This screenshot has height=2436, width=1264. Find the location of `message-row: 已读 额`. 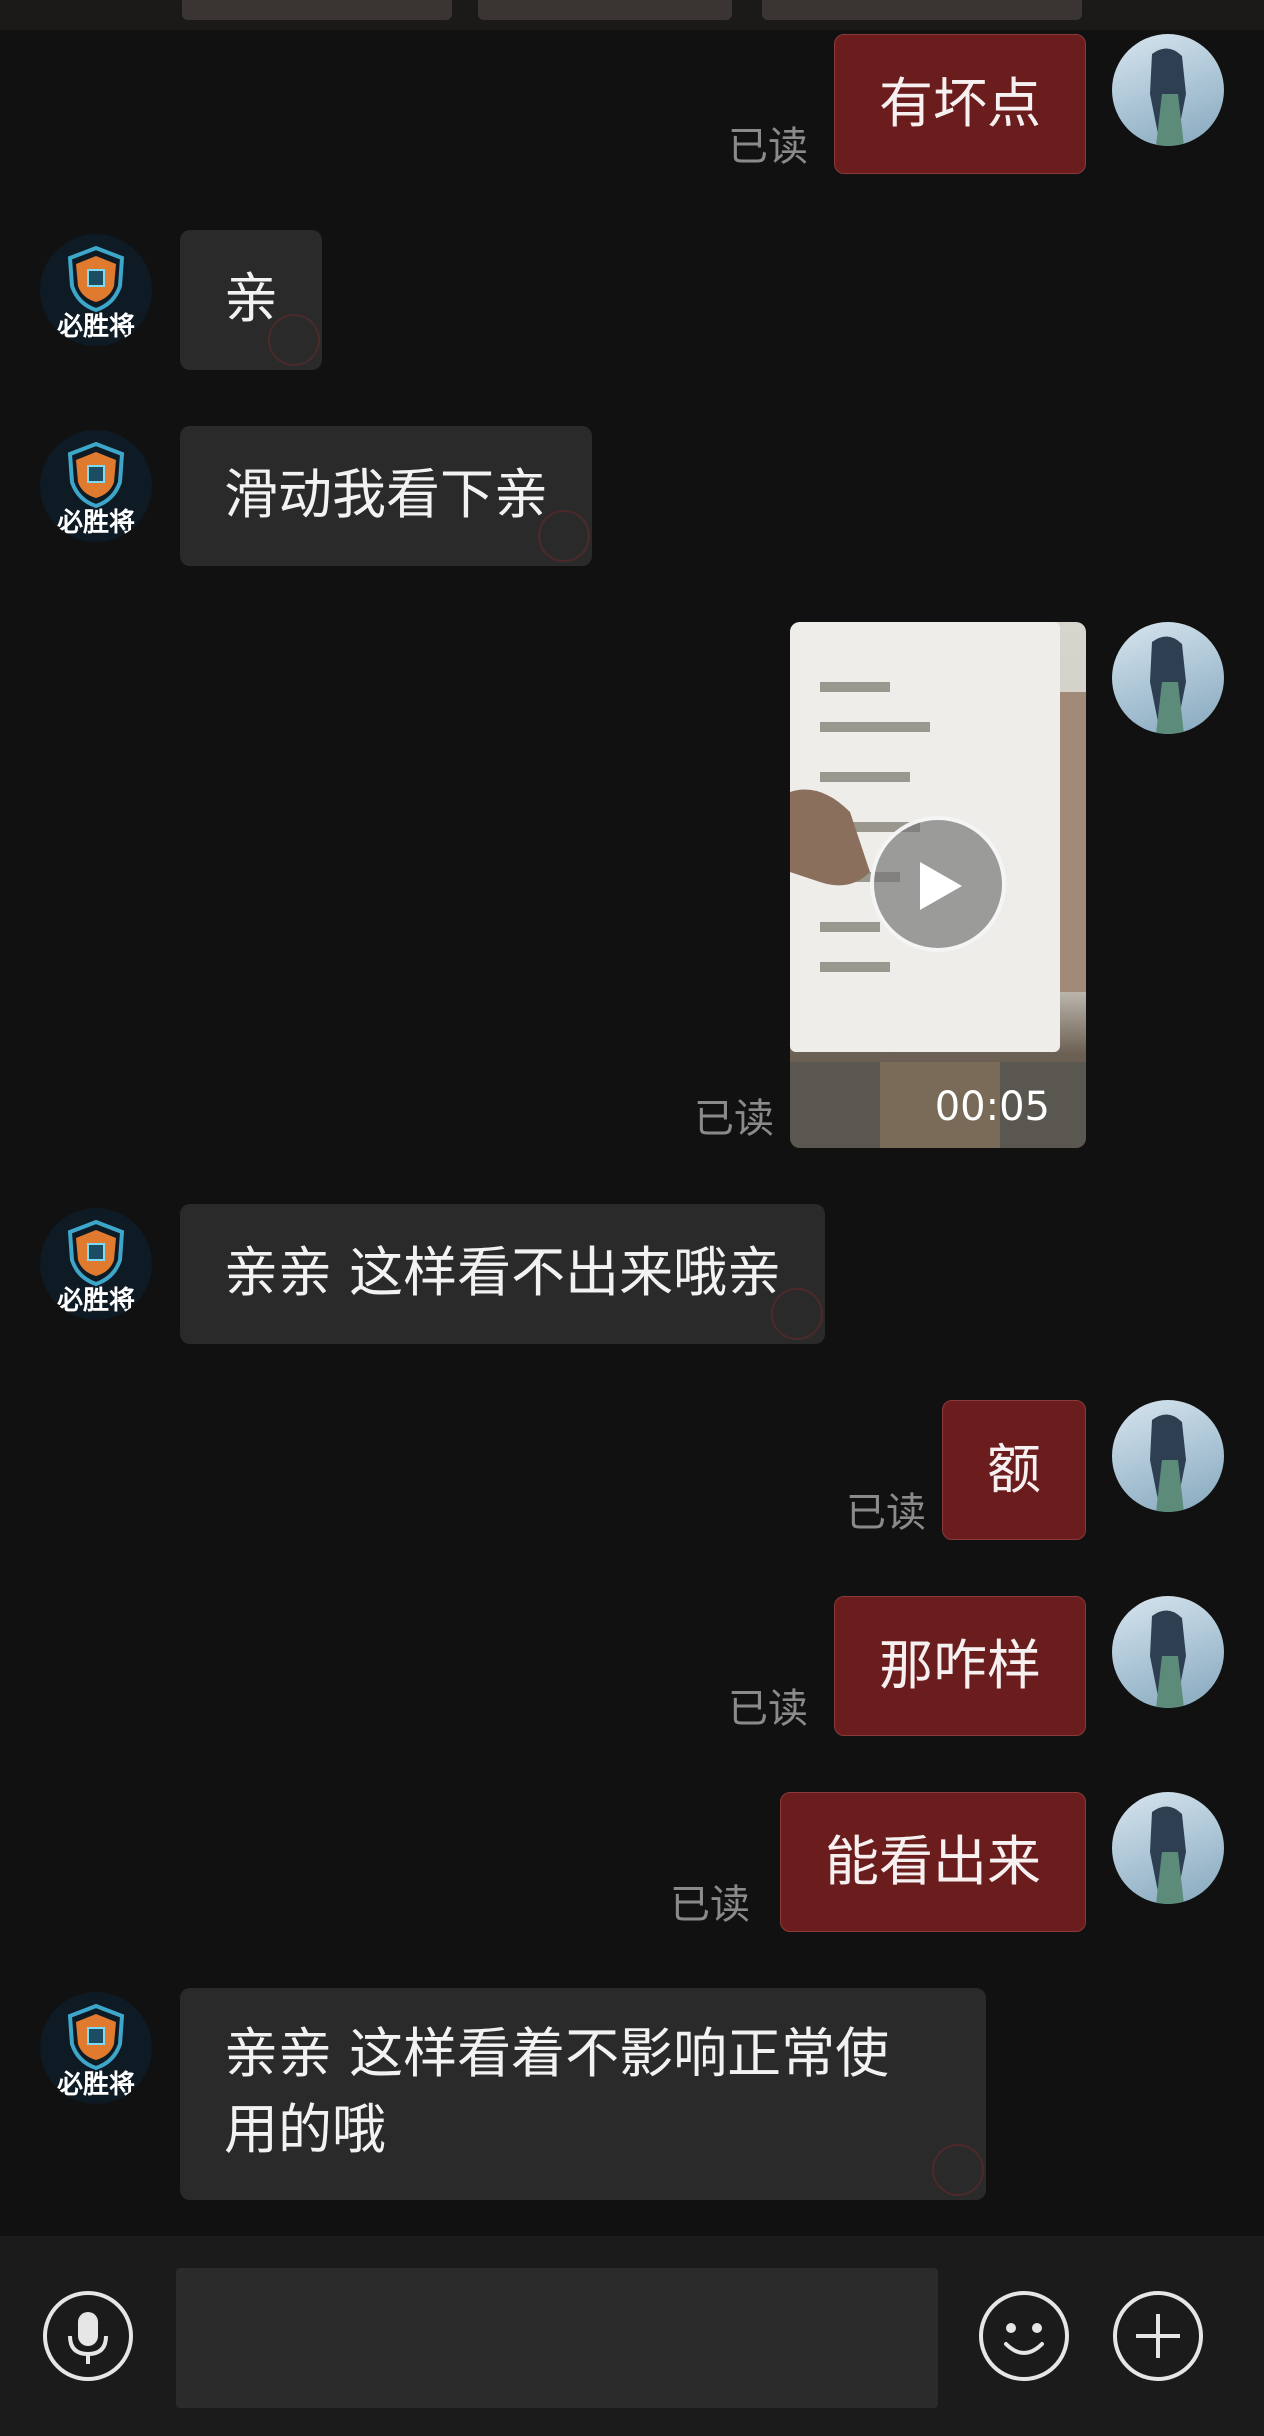

message-row: 已读 额 is located at coordinates (632, 1470).